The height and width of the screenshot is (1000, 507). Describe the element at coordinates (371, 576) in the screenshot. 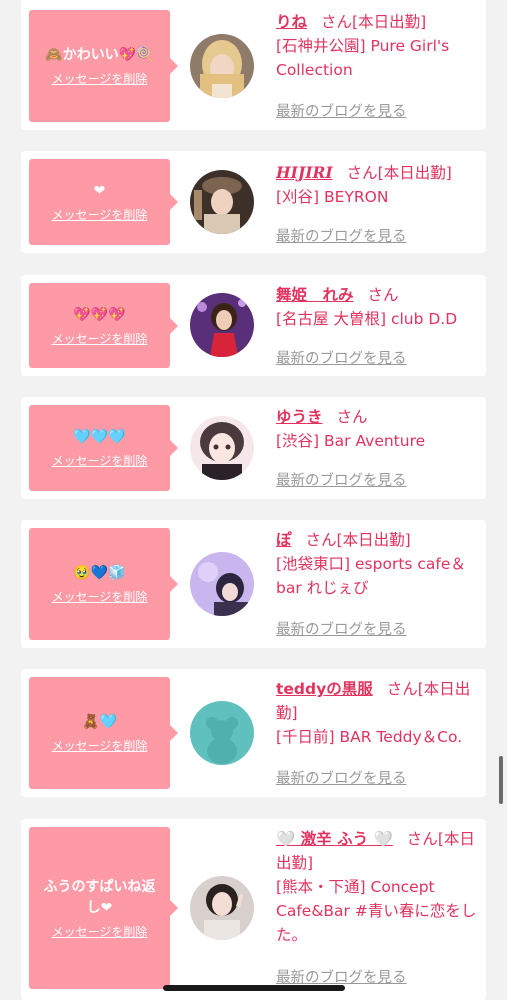

I see `shop-name: [池袋東口] esports cafe＆bar れじぇび` at that location.